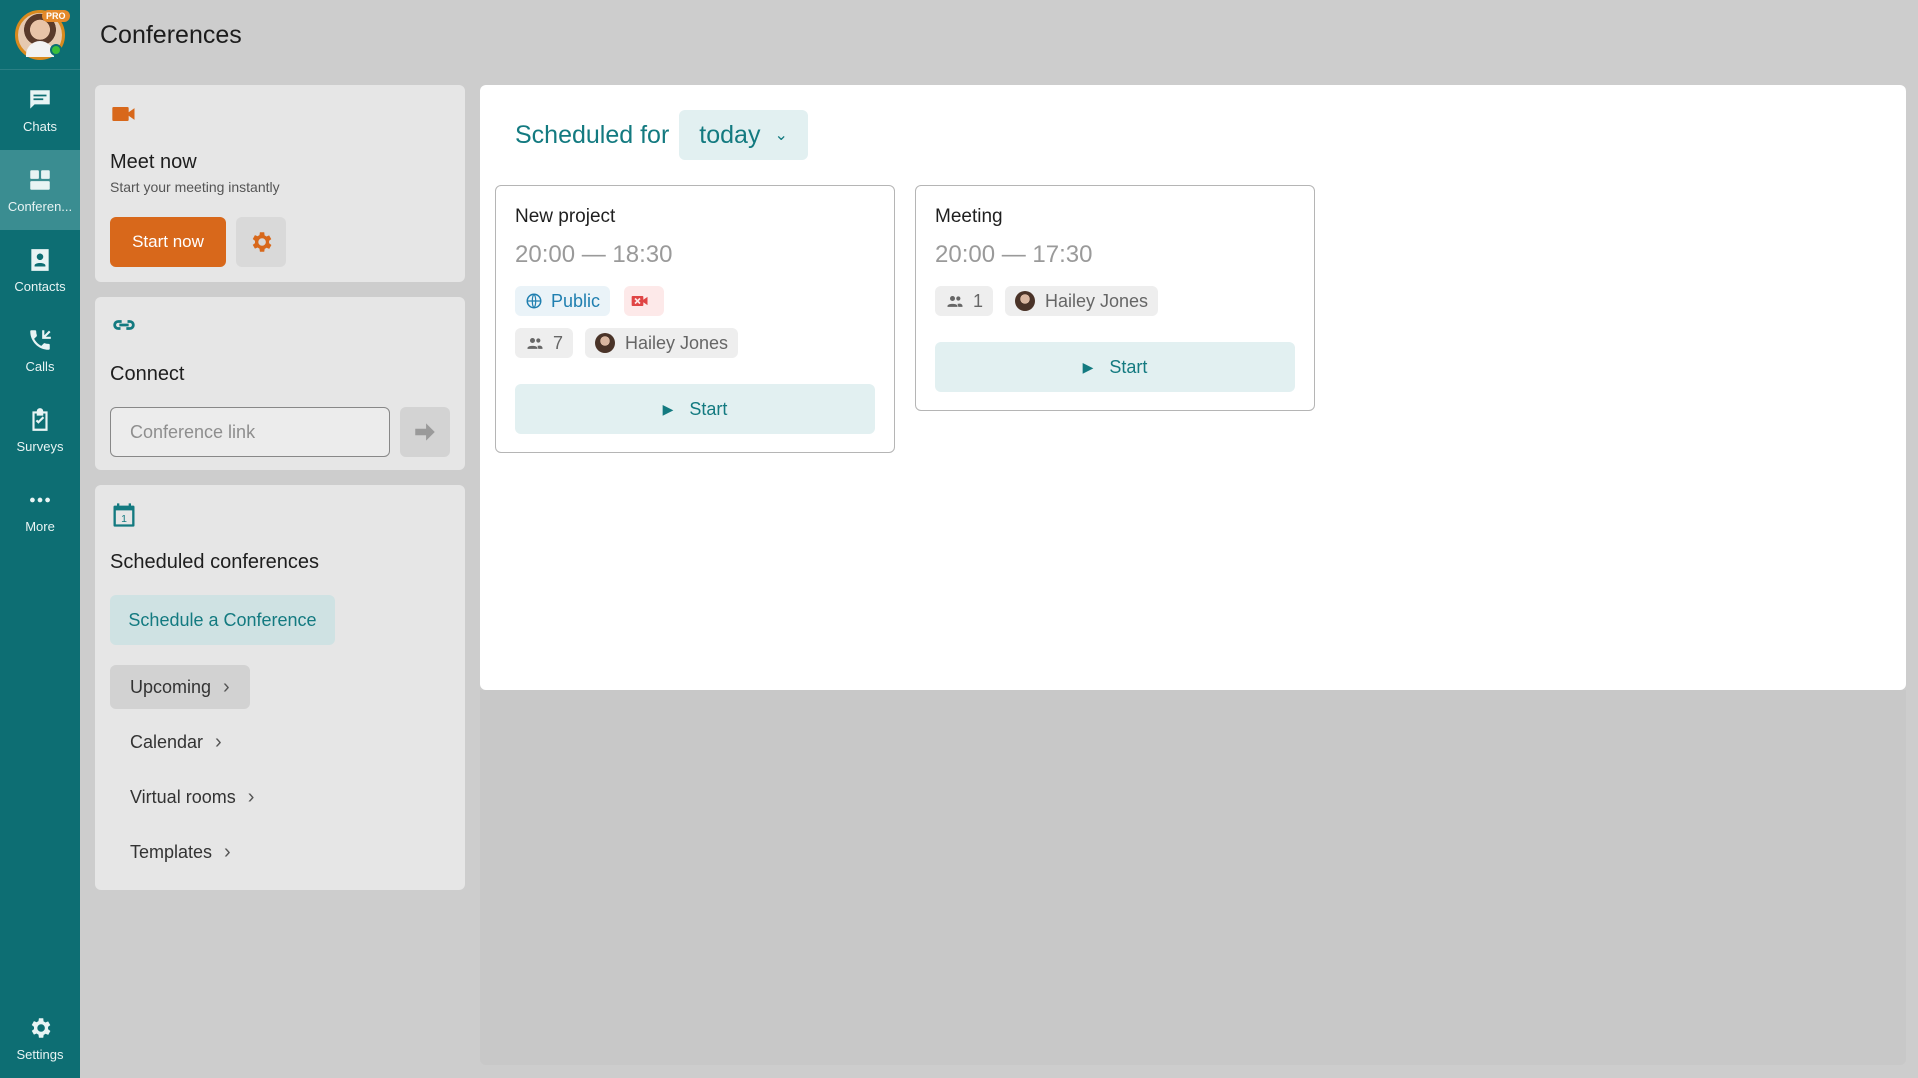 The image size is (1918, 1078). I want to click on meet-now-subtitle: Start your meeting instantly, so click(195, 187).